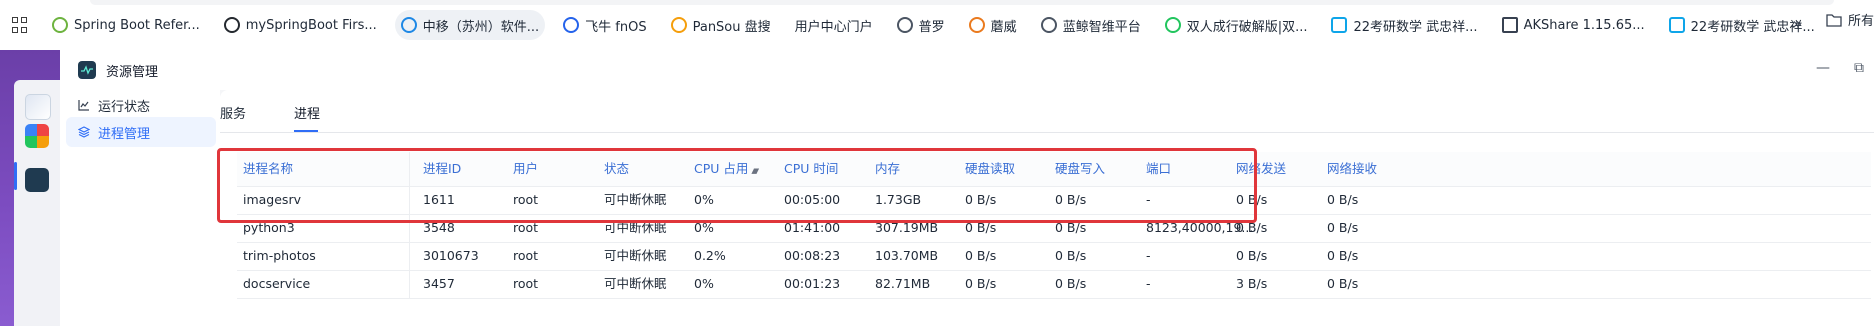  Describe the element at coordinates (269, 227) in the screenshot. I see `table-cell: python3` at that location.